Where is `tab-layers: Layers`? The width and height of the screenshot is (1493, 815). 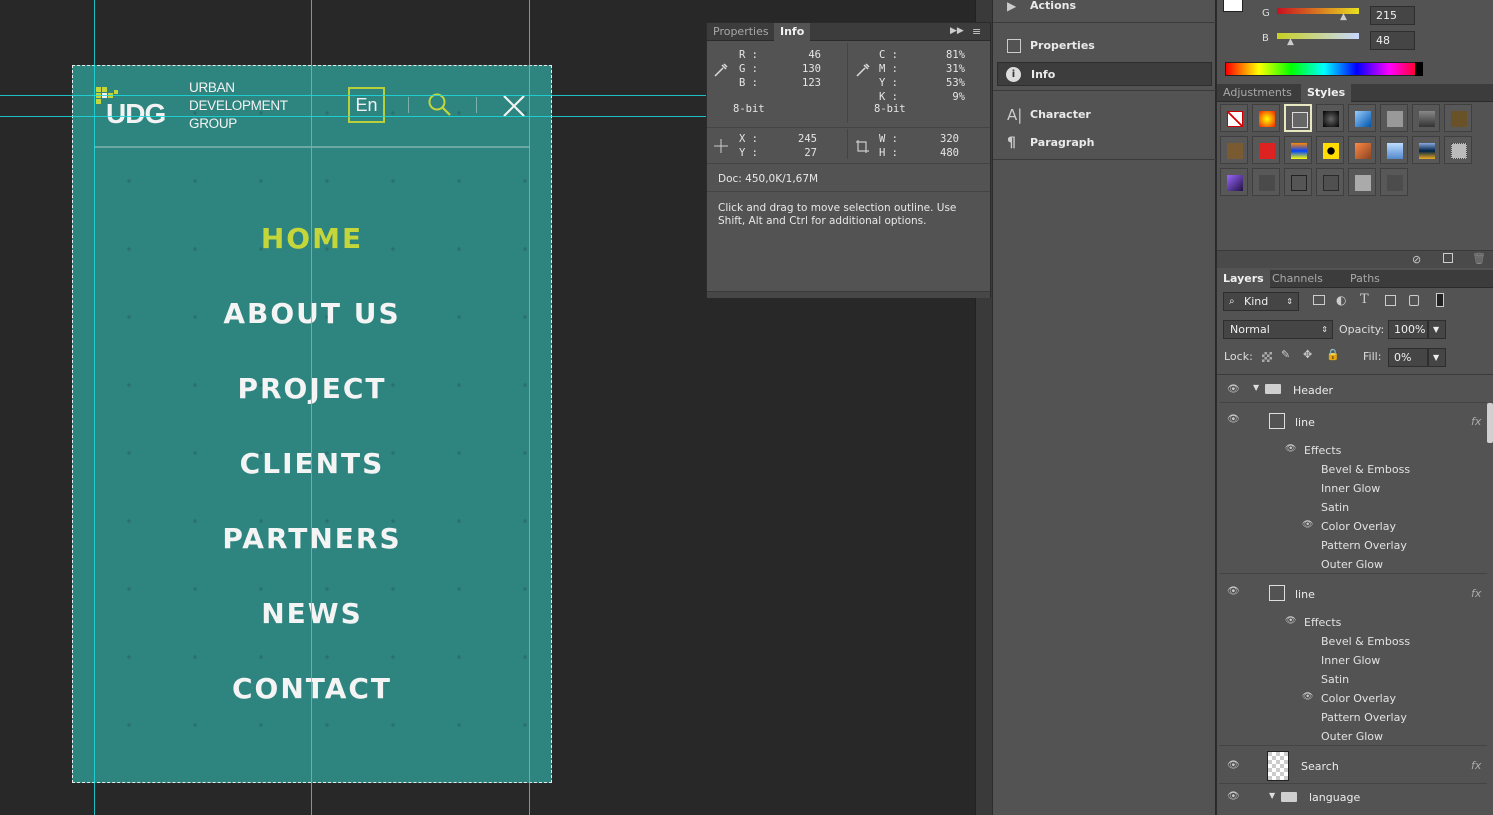 tab-layers: Layers is located at coordinates (1243, 279).